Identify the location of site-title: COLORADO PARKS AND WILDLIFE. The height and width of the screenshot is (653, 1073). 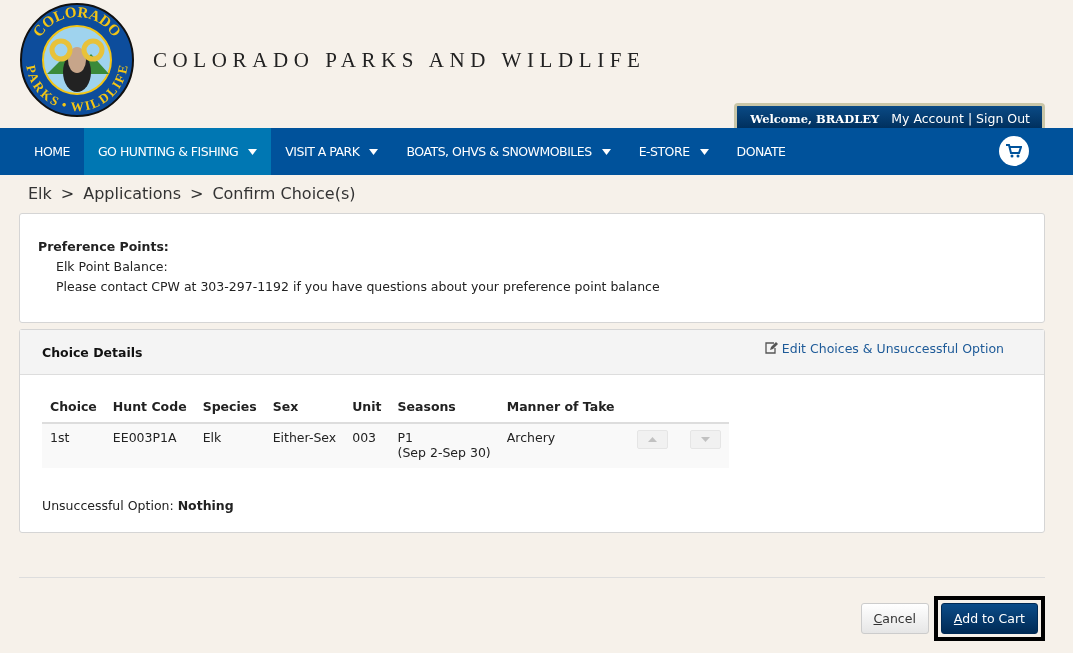
(399, 60).